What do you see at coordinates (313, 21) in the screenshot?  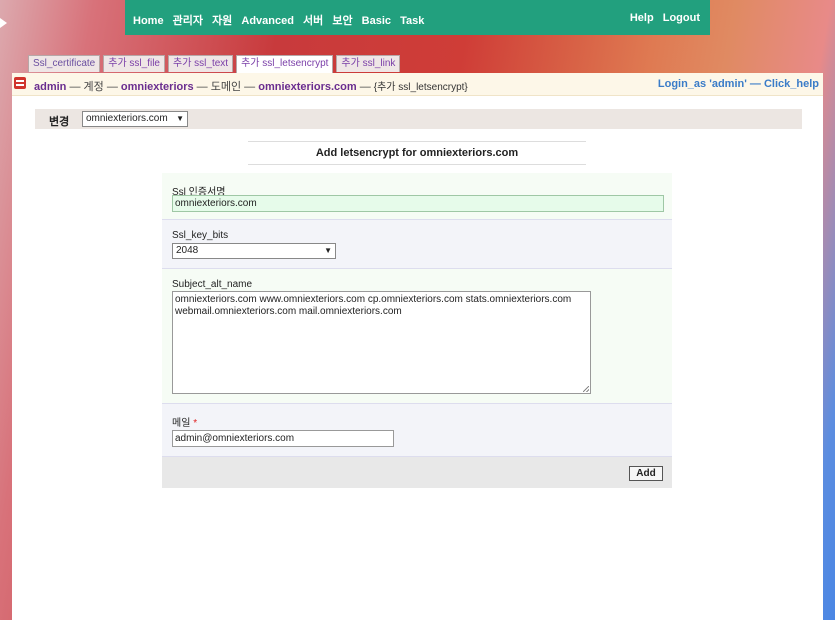 I see `nav-server: 서버` at bounding box center [313, 21].